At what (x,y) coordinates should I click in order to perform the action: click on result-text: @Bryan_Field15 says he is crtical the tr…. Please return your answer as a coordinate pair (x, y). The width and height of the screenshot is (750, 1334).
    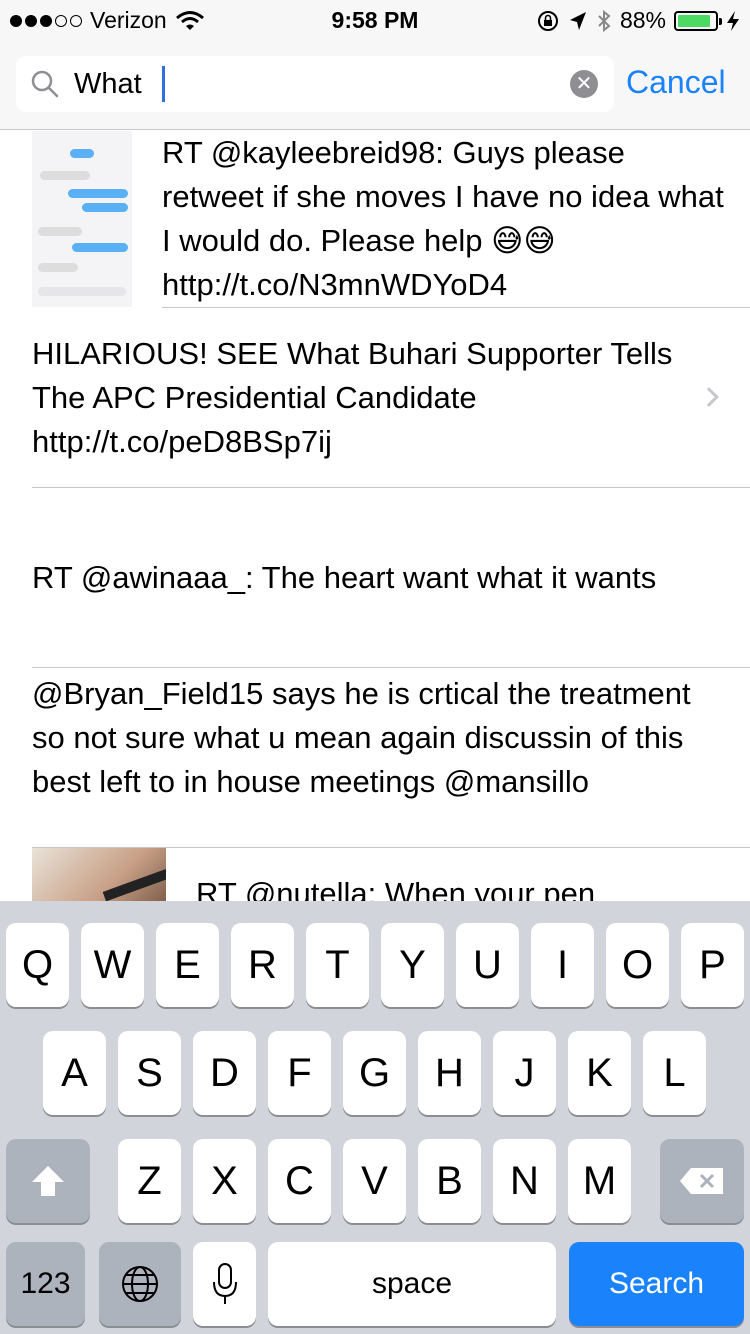
    Looking at the image, I should click on (361, 737).